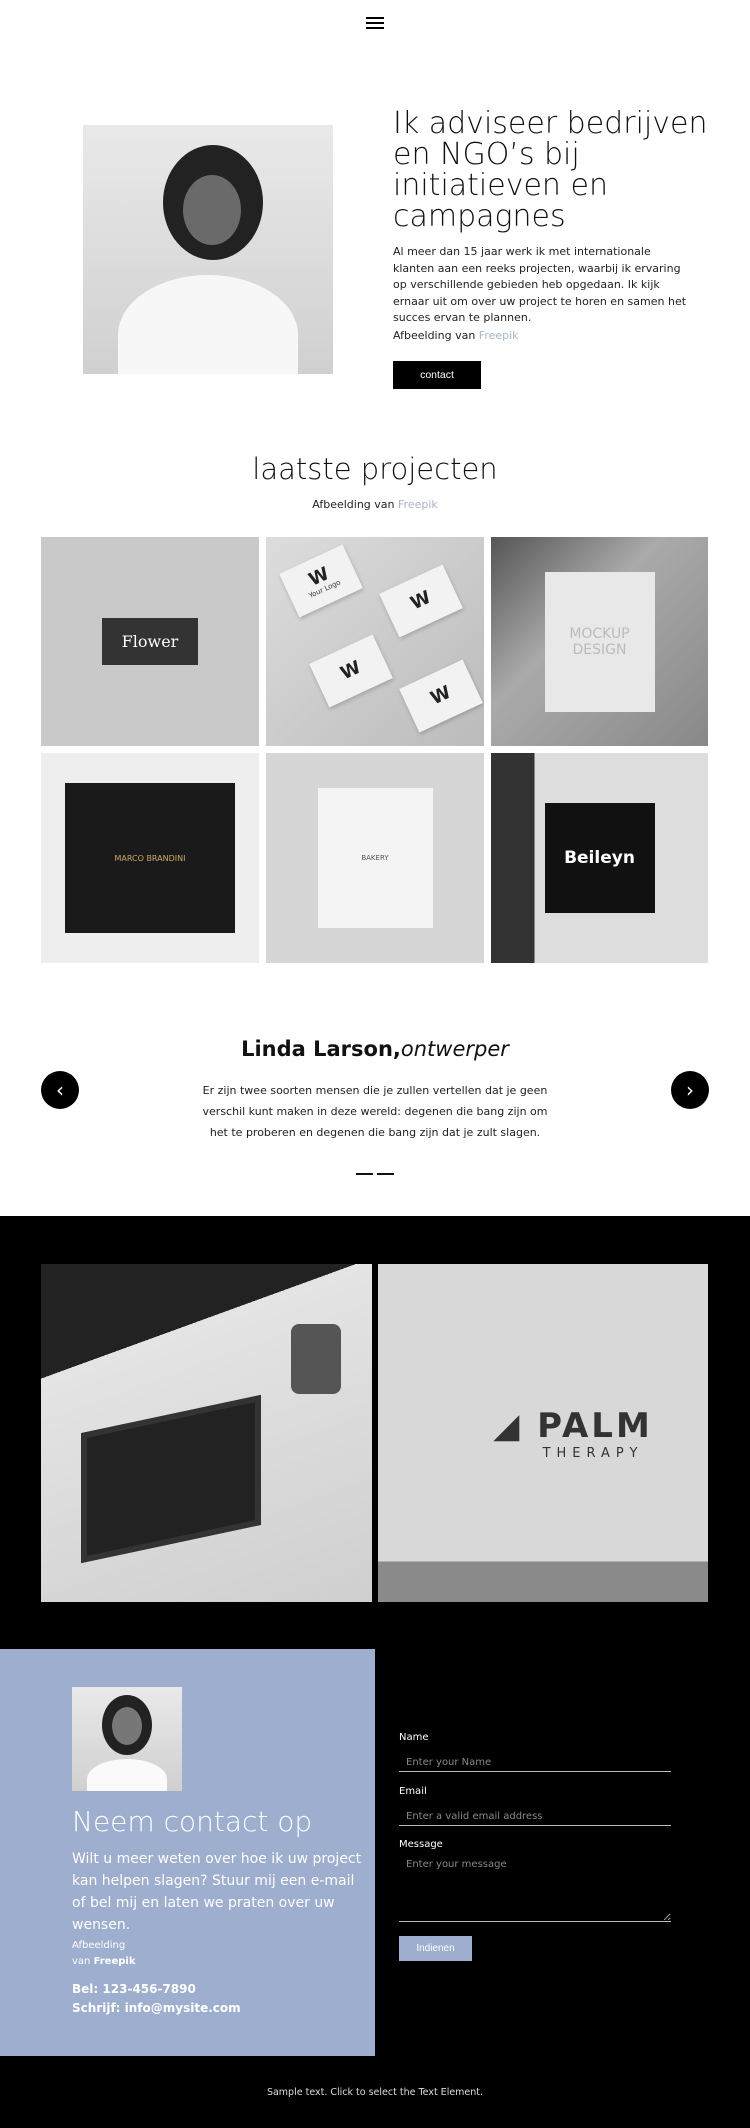  Describe the element at coordinates (535, 1889) in the screenshot. I see `message-input` at that location.